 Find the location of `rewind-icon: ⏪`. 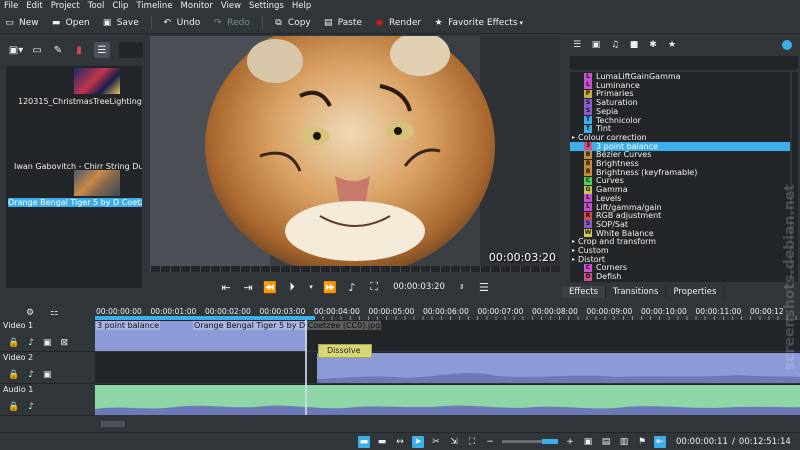

rewind-icon: ⏪ is located at coordinates (270, 287).